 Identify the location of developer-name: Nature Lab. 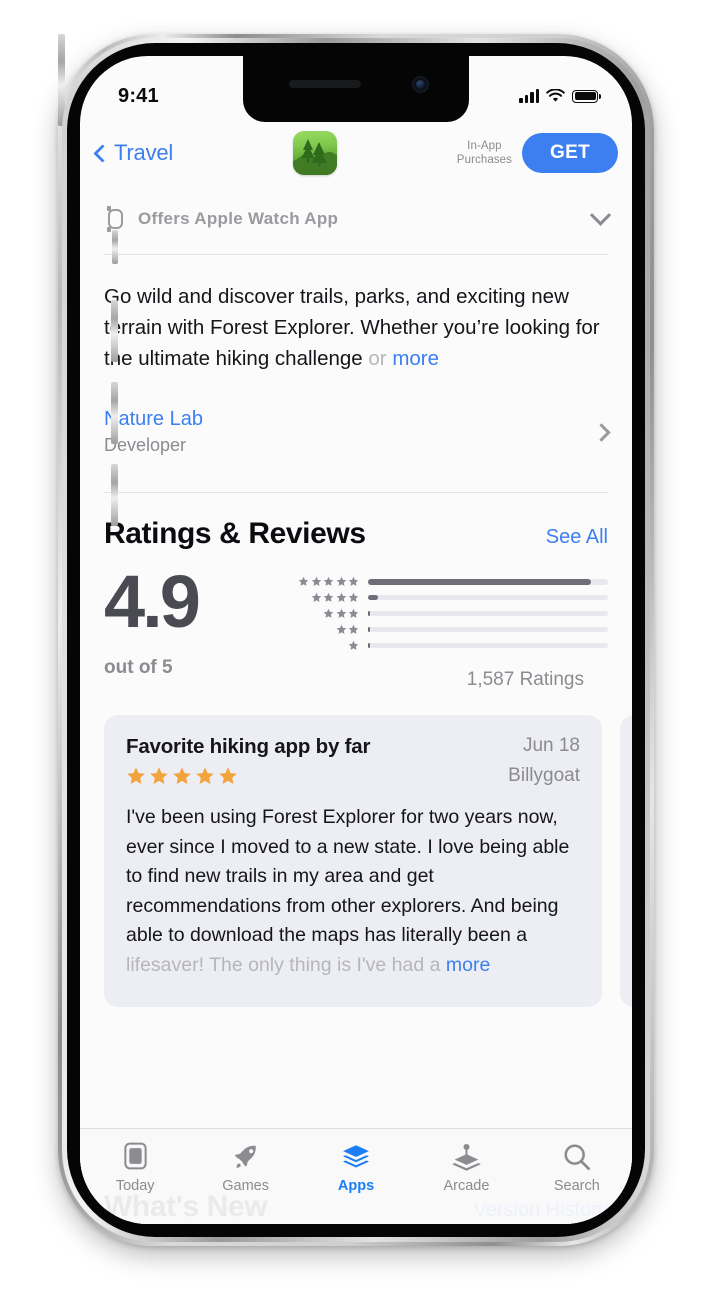
(153, 419).